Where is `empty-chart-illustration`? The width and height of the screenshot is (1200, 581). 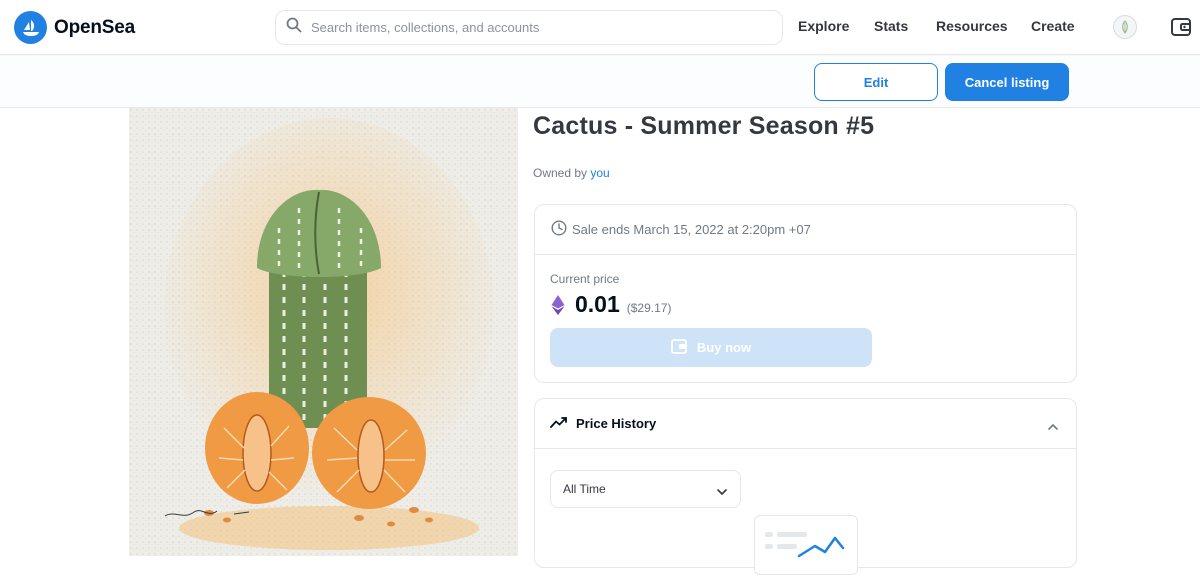 empty-chart-illustration is located at coordinates (806, 545).